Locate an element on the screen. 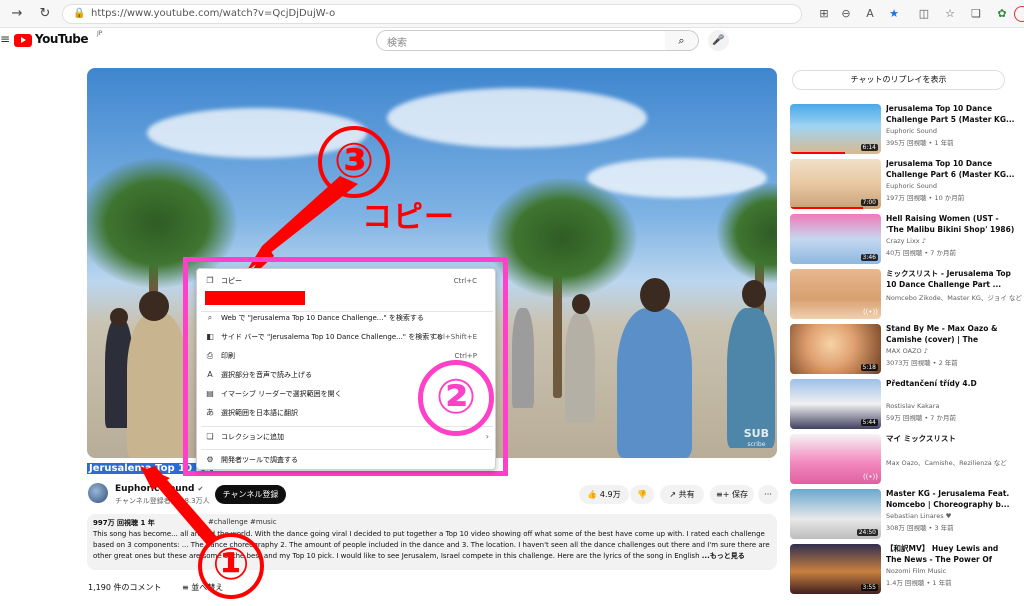 This screenshot has width=1024, height=606. menu-shortcut: Ctrl+C is located at coordinates (465, 281).